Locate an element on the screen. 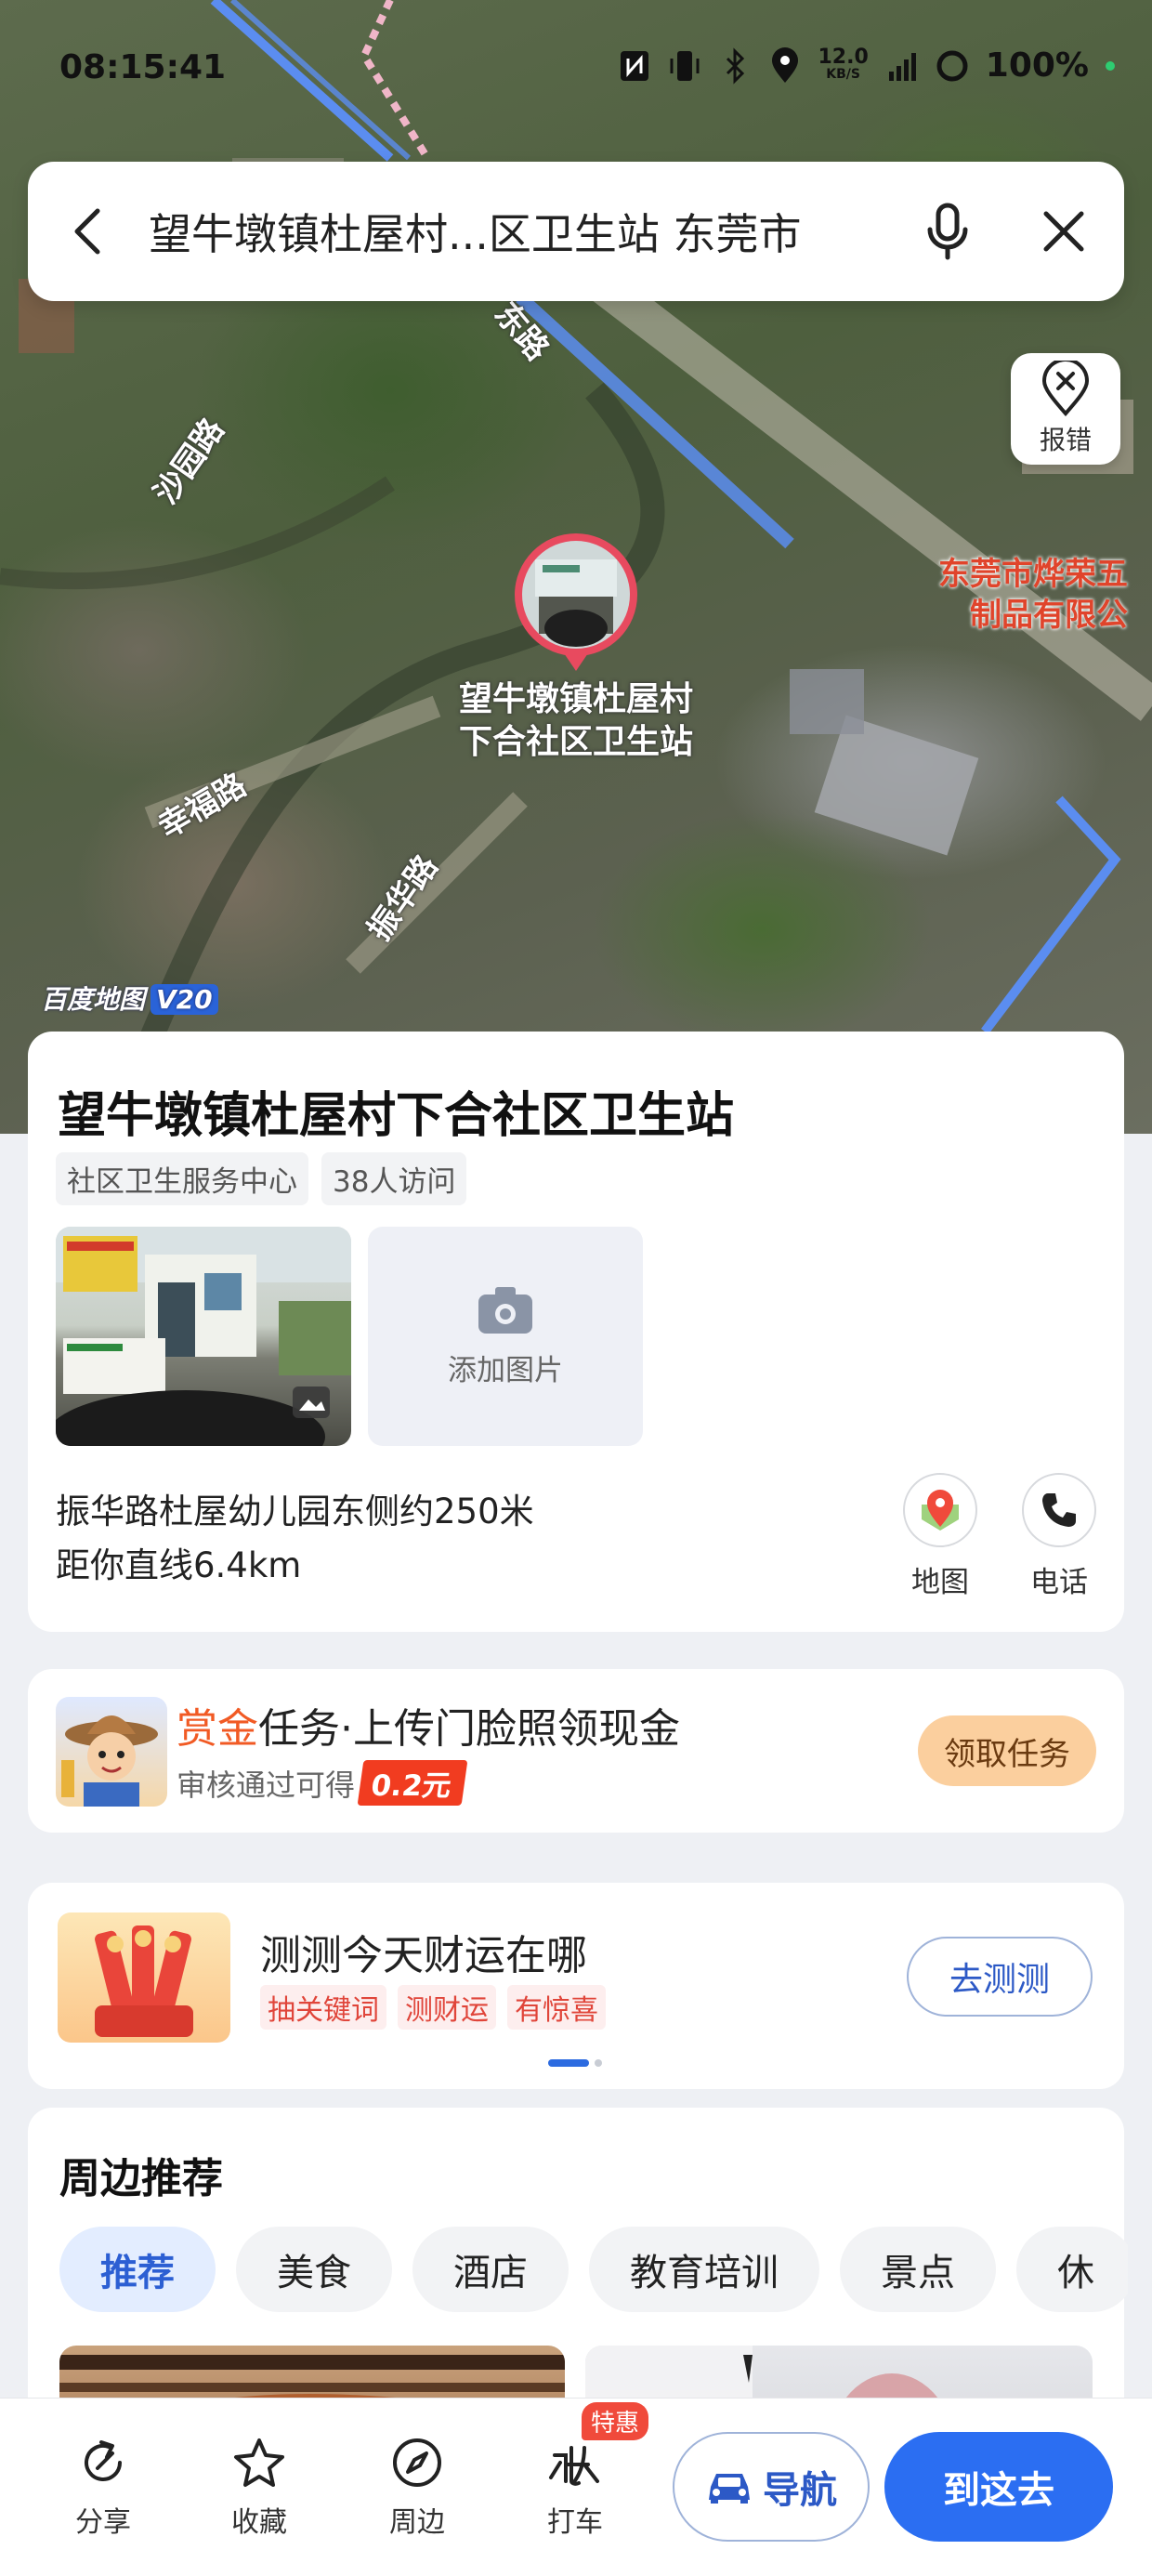 This screenshot has height=2576, width=1152. nearby-category-tabs: 推荐 美食 酒店 教育培训 景点 休 is located at coordinates (593, 2269).